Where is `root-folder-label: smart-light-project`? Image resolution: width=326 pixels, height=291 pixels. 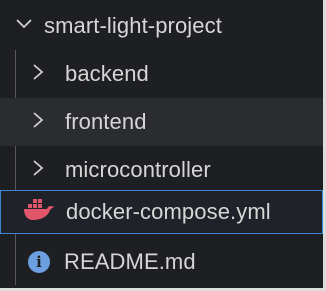 root-folder-label: smart-light-project is located at coordinates (133, 25).